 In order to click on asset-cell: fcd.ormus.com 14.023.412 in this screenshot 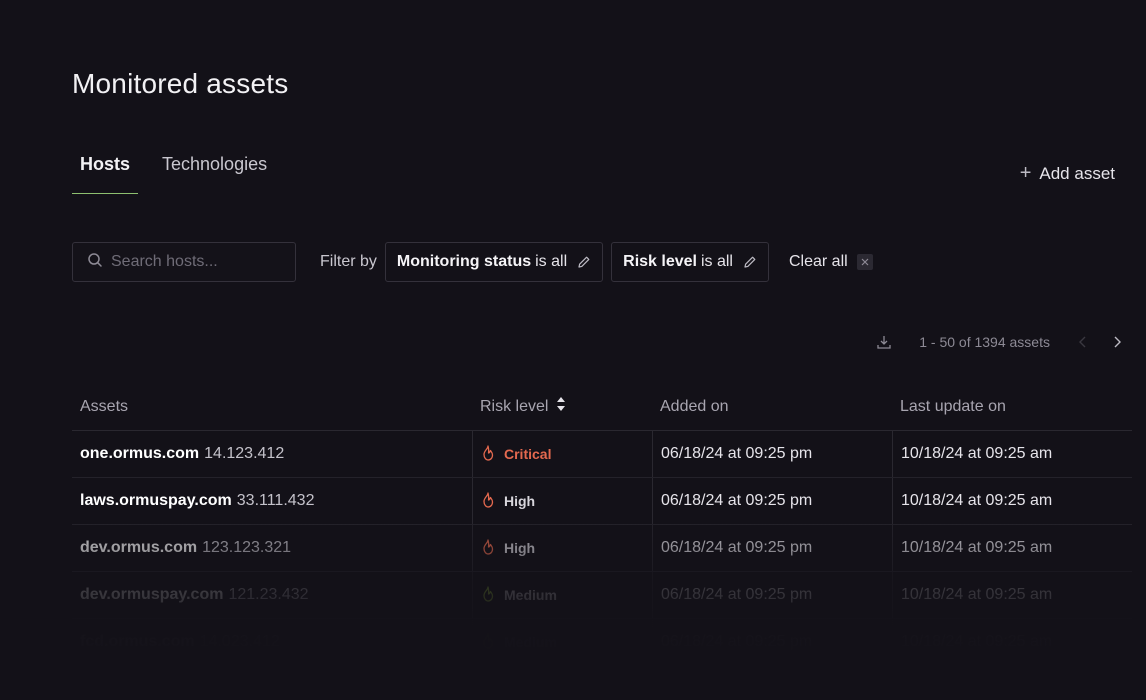, I will do `click(272, 642)`.